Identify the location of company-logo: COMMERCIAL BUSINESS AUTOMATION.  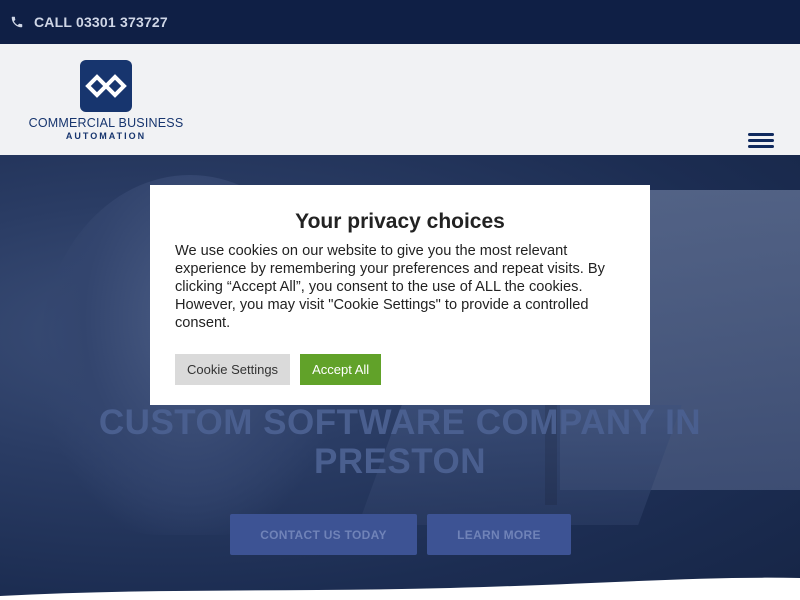
(106, 101).